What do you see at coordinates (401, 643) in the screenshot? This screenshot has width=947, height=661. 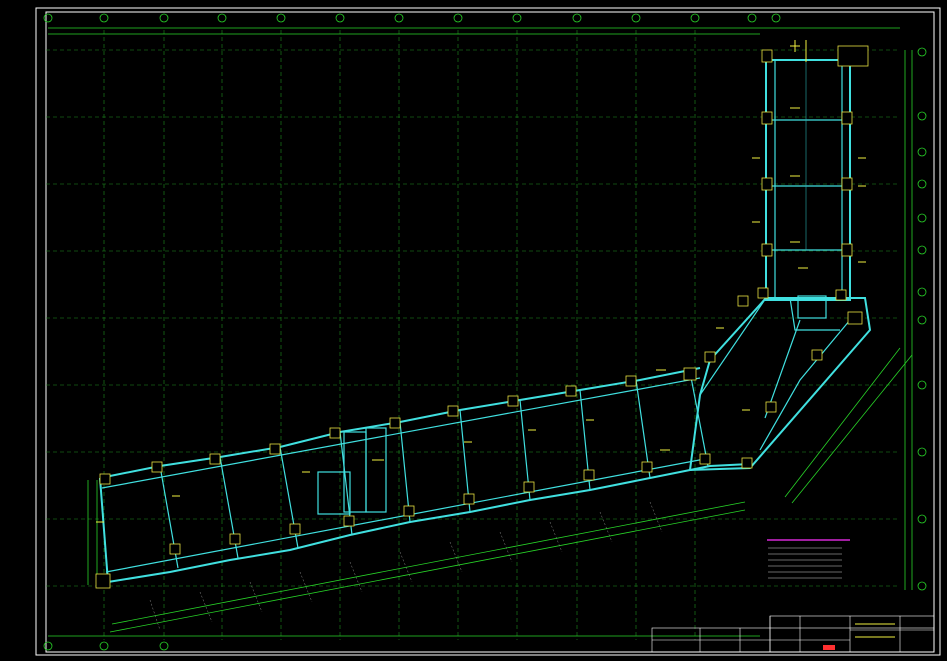 I see `bottom-dimension-chain` at bounding box center [401, 643].